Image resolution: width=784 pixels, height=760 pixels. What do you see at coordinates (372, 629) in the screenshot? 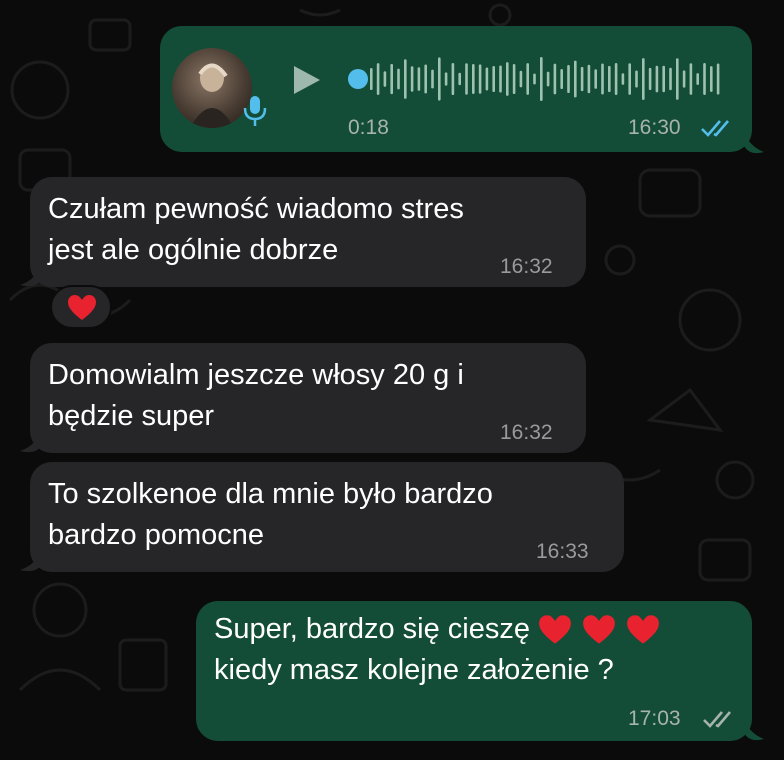
I see `message-text-line1: Super, bardzo się cieszę` at bounding box center [372, 629].